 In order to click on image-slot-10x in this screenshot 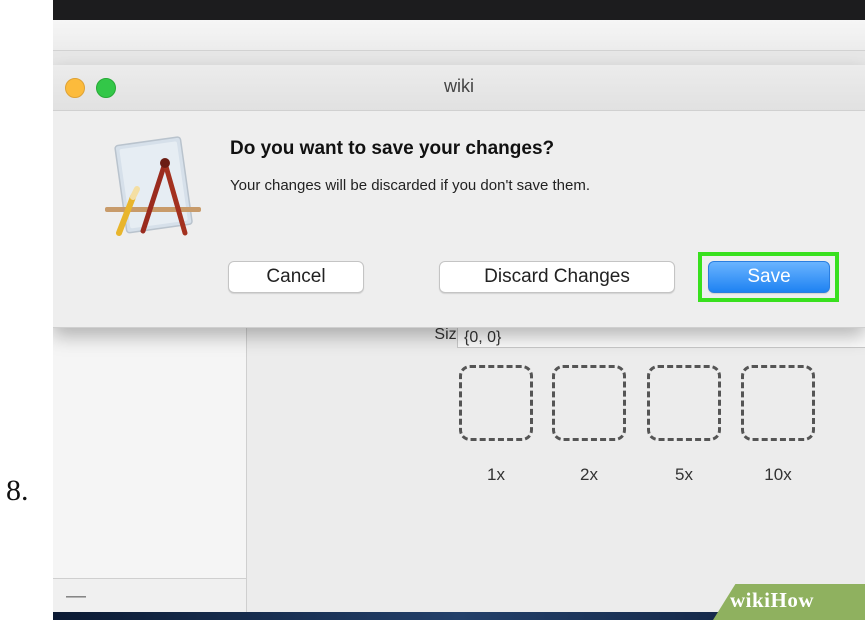, I will do `click(778, 403)`.